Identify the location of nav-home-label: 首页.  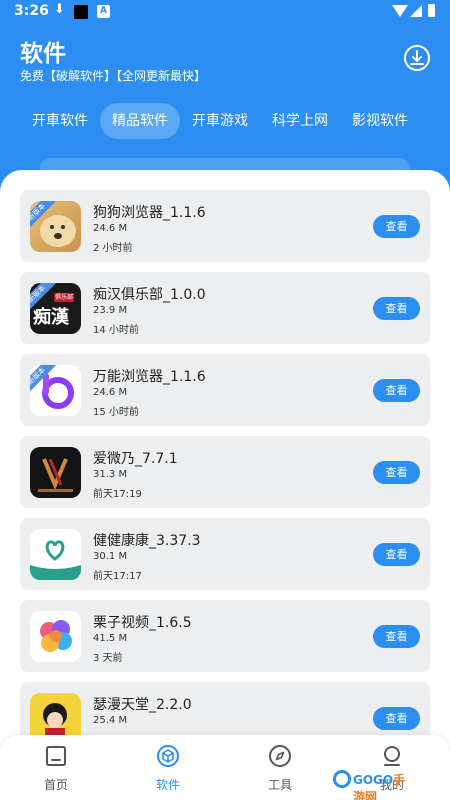
(55, 785).